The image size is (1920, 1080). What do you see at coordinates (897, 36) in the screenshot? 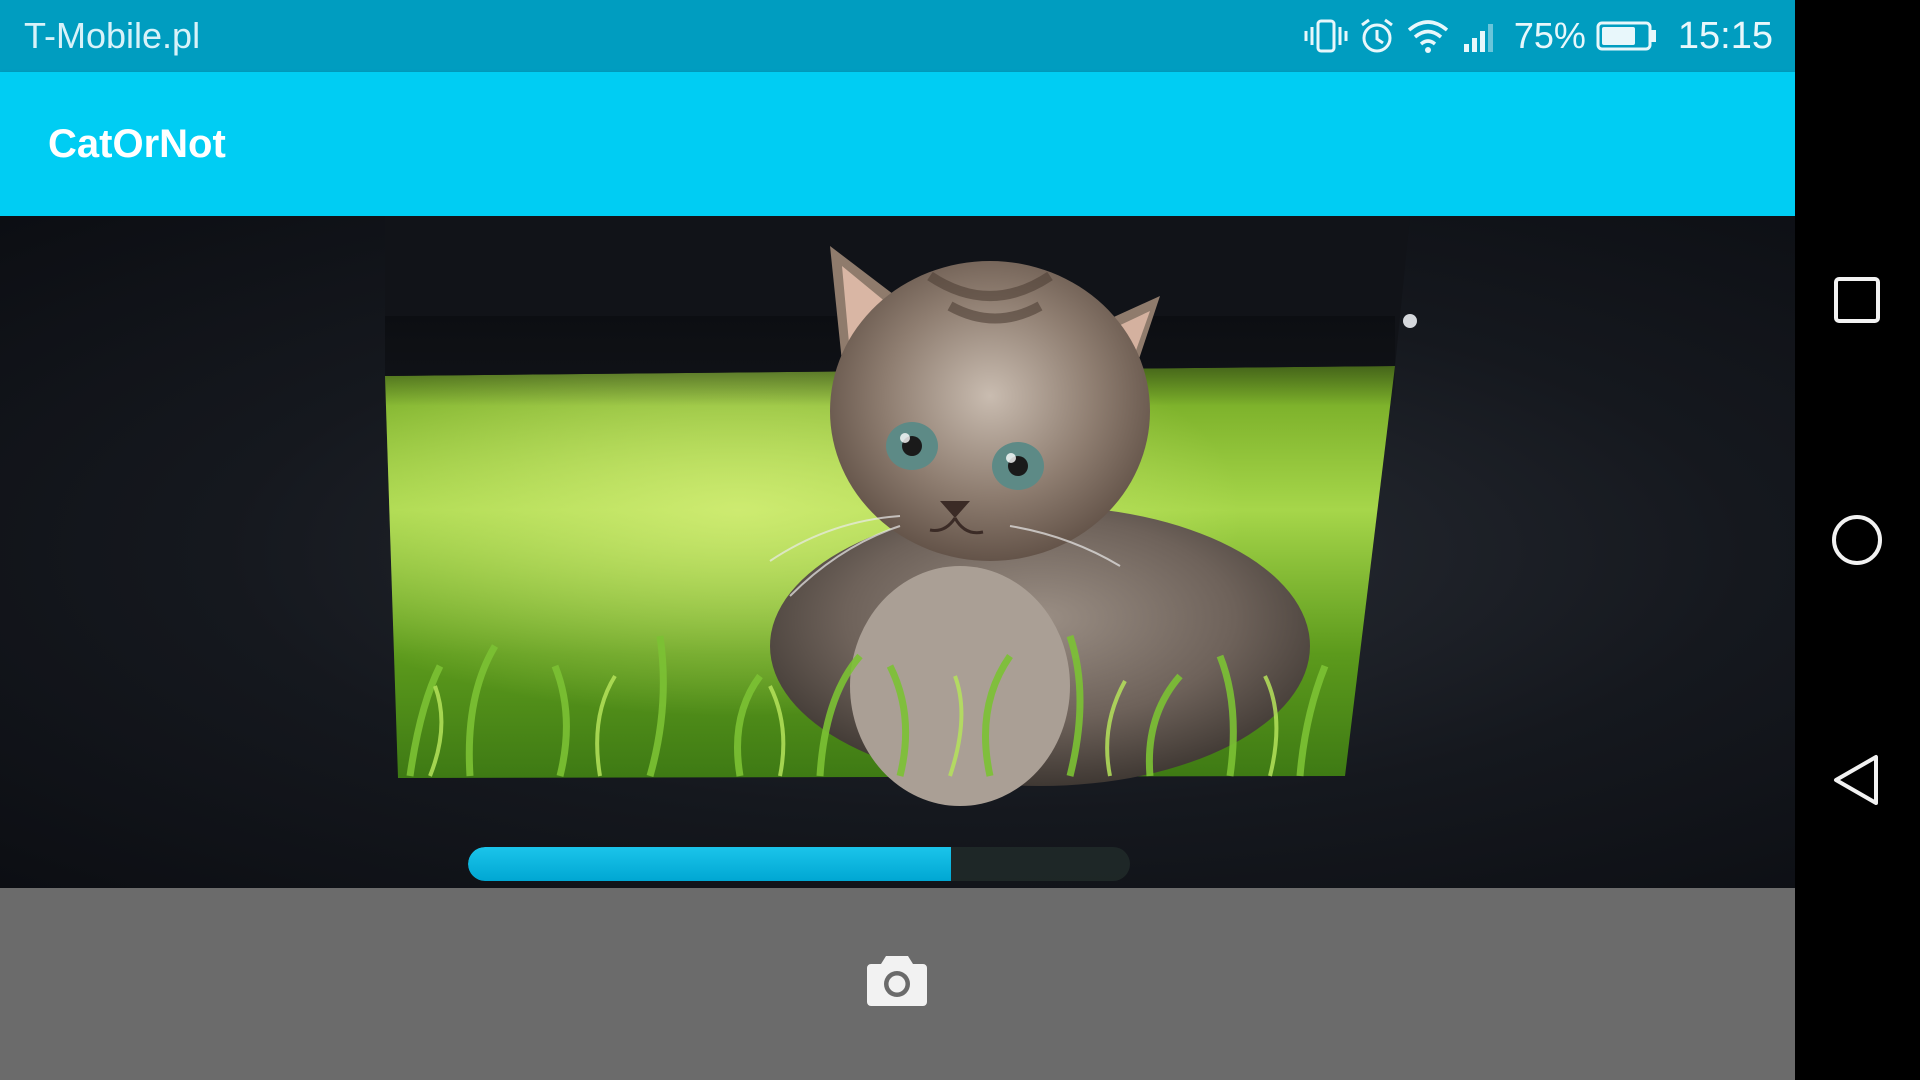
I see `status-bar: T-Mobile.pl 75% 15:15` at bounding box center [897, 36].